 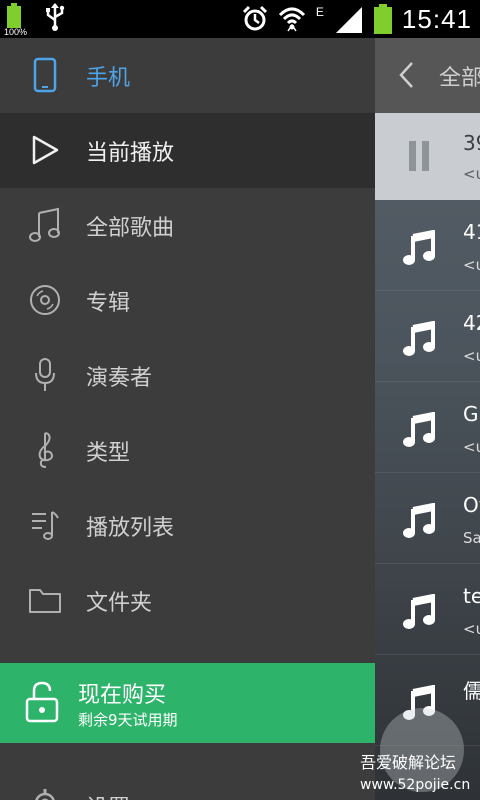 I want to click on drawer-item-albums: 专辑, so click(x=187, y=300).